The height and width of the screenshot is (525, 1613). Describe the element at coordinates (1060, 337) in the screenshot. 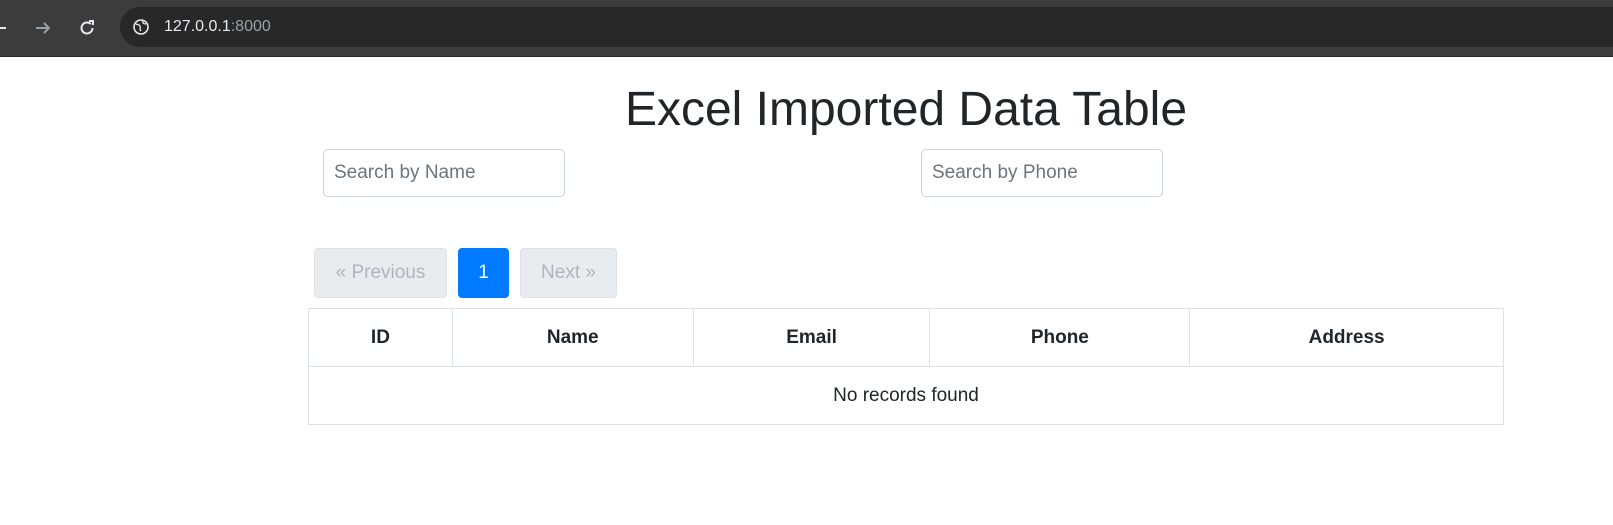

I see `column-header-phone: Phone` at that location.